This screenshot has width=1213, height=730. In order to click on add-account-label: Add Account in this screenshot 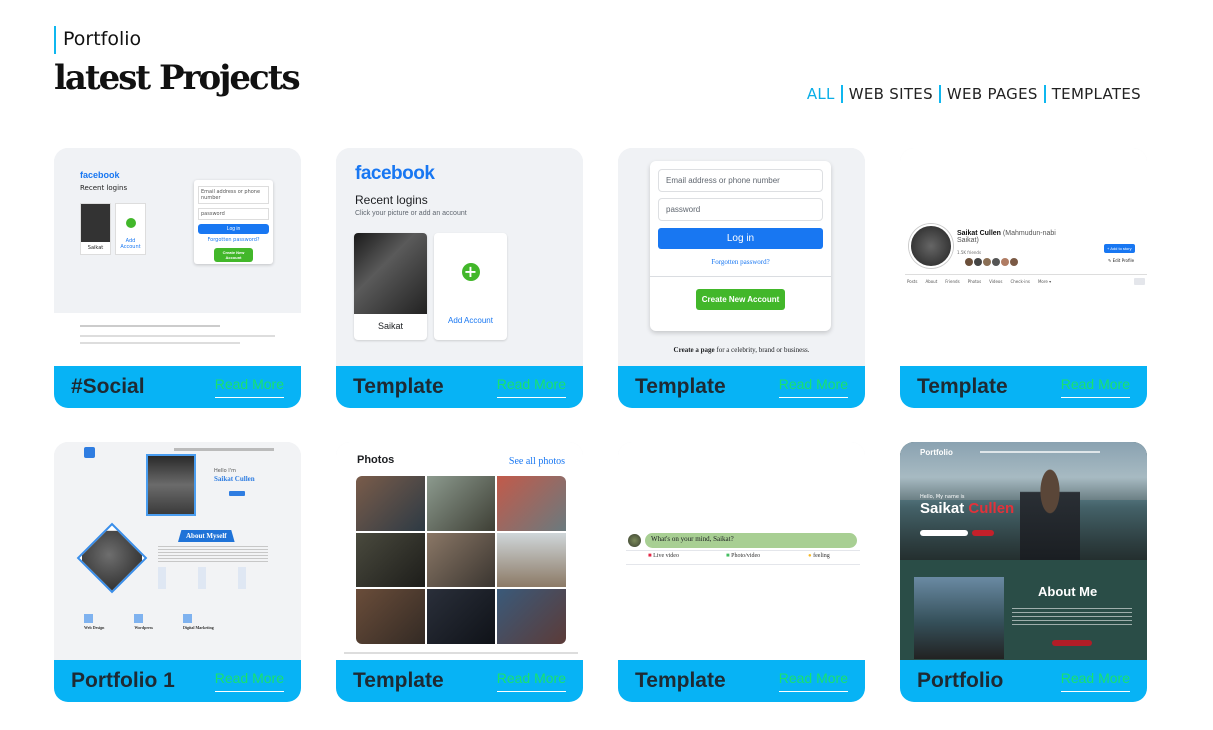, I will do `click(130, 244)`.